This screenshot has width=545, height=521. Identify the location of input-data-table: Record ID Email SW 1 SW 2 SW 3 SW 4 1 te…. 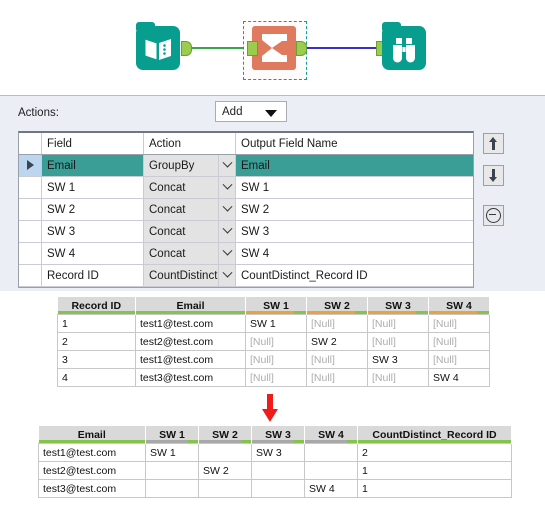
(273, 342).